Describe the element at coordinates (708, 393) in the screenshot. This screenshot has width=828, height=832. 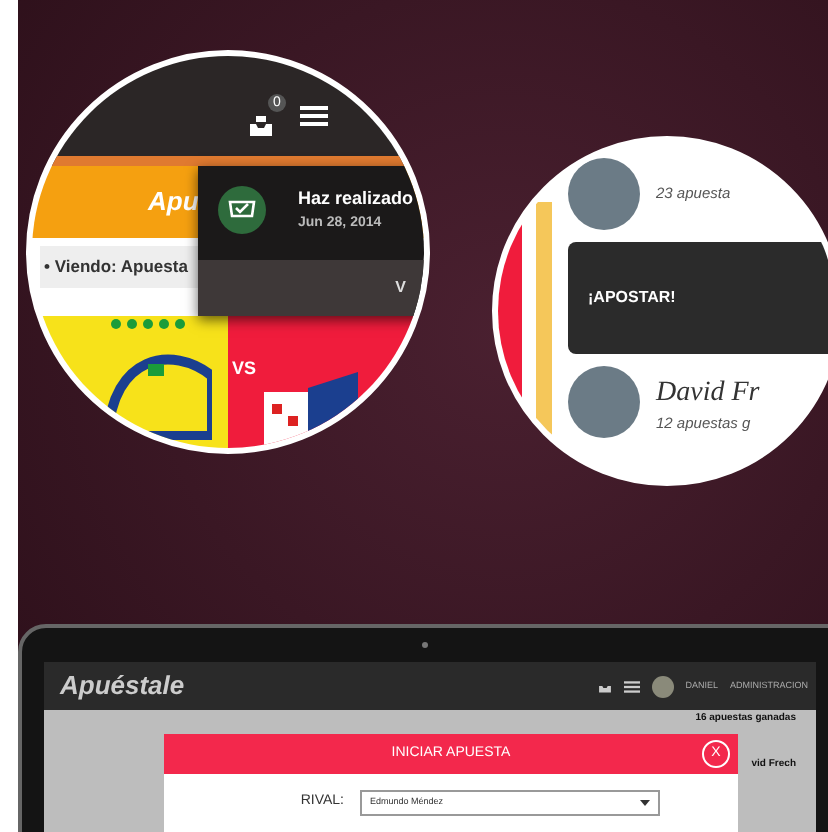
I see `user-name: David Fr` at that location.